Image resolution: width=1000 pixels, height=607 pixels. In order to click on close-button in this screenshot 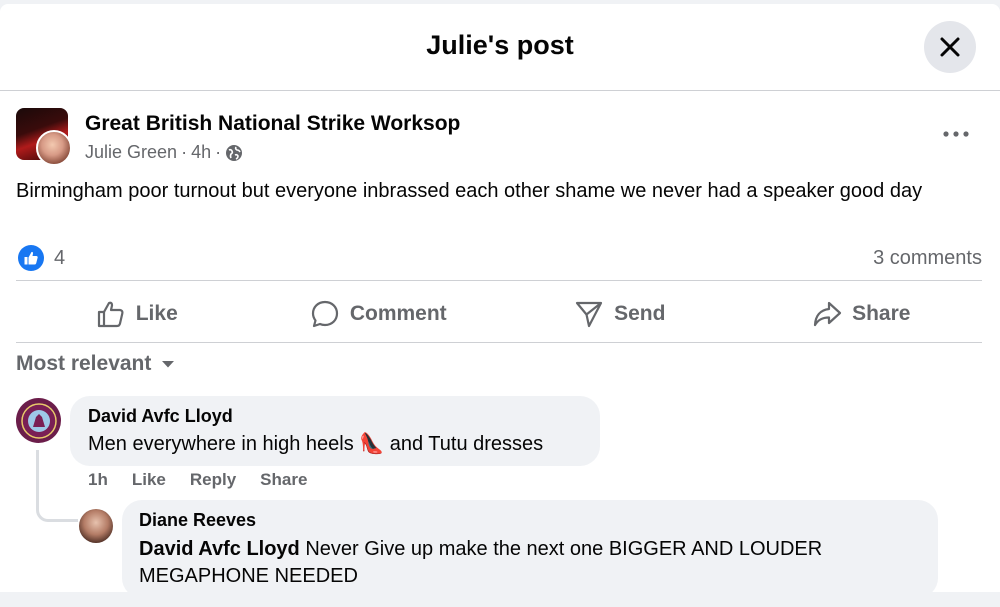, I will do `click(950, 47)`.